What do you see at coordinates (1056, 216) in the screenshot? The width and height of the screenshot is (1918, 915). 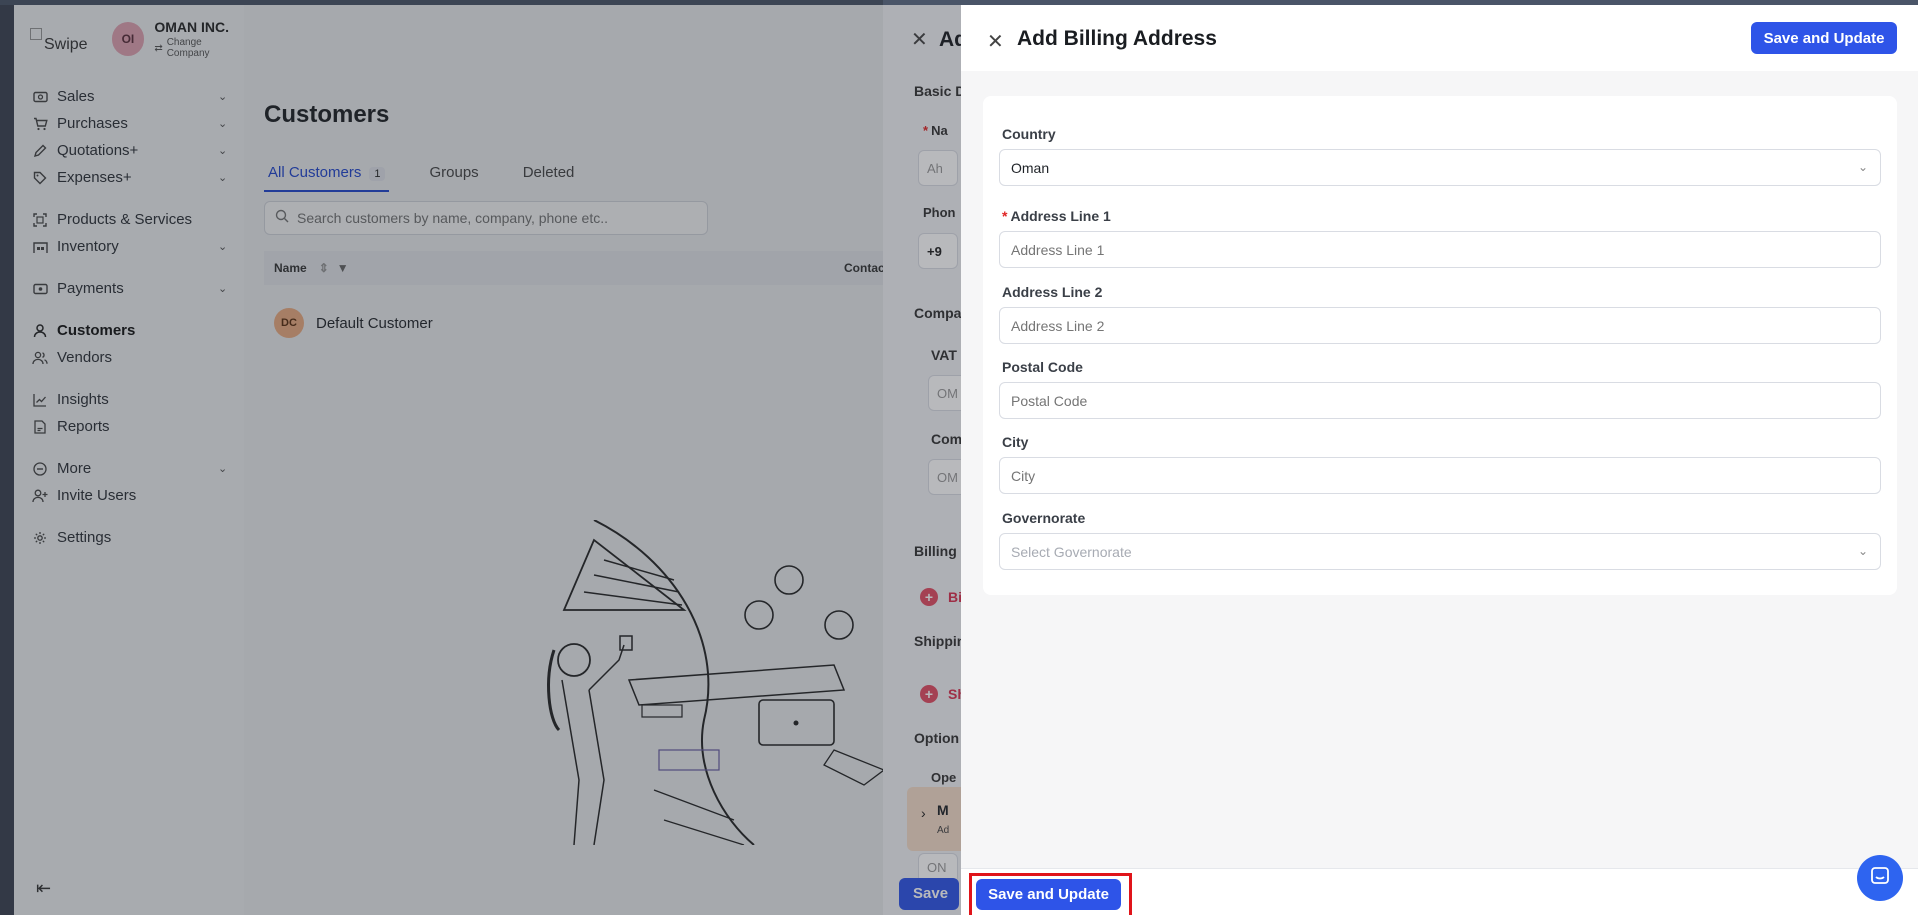 I see `address-line-1-label: * Address Line 1` at bounding box center [1056, 216].